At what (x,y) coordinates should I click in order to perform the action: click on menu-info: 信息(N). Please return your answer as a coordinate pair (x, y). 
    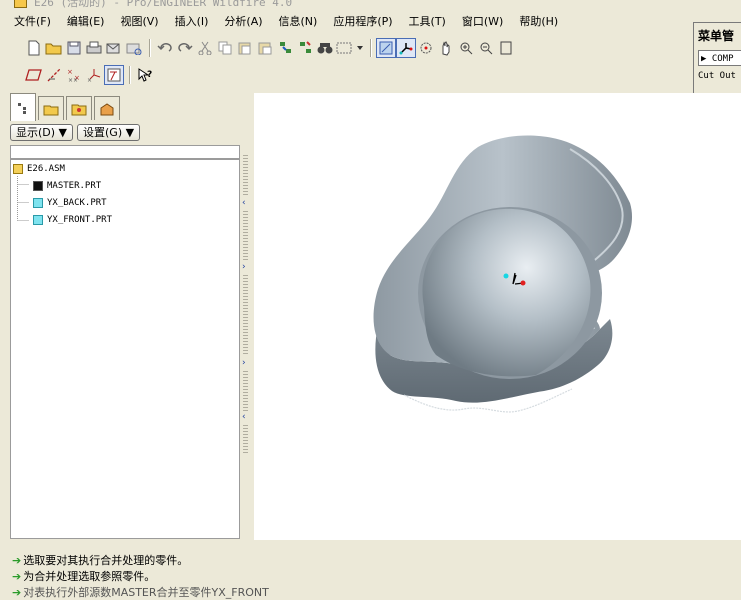
    Looking at the image, I should click on (296, 21).